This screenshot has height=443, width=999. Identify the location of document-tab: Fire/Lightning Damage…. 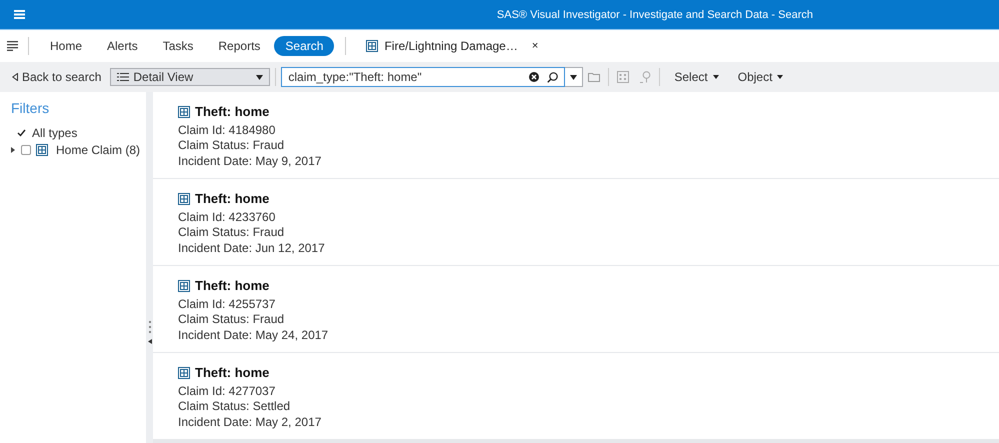
(451, 46).